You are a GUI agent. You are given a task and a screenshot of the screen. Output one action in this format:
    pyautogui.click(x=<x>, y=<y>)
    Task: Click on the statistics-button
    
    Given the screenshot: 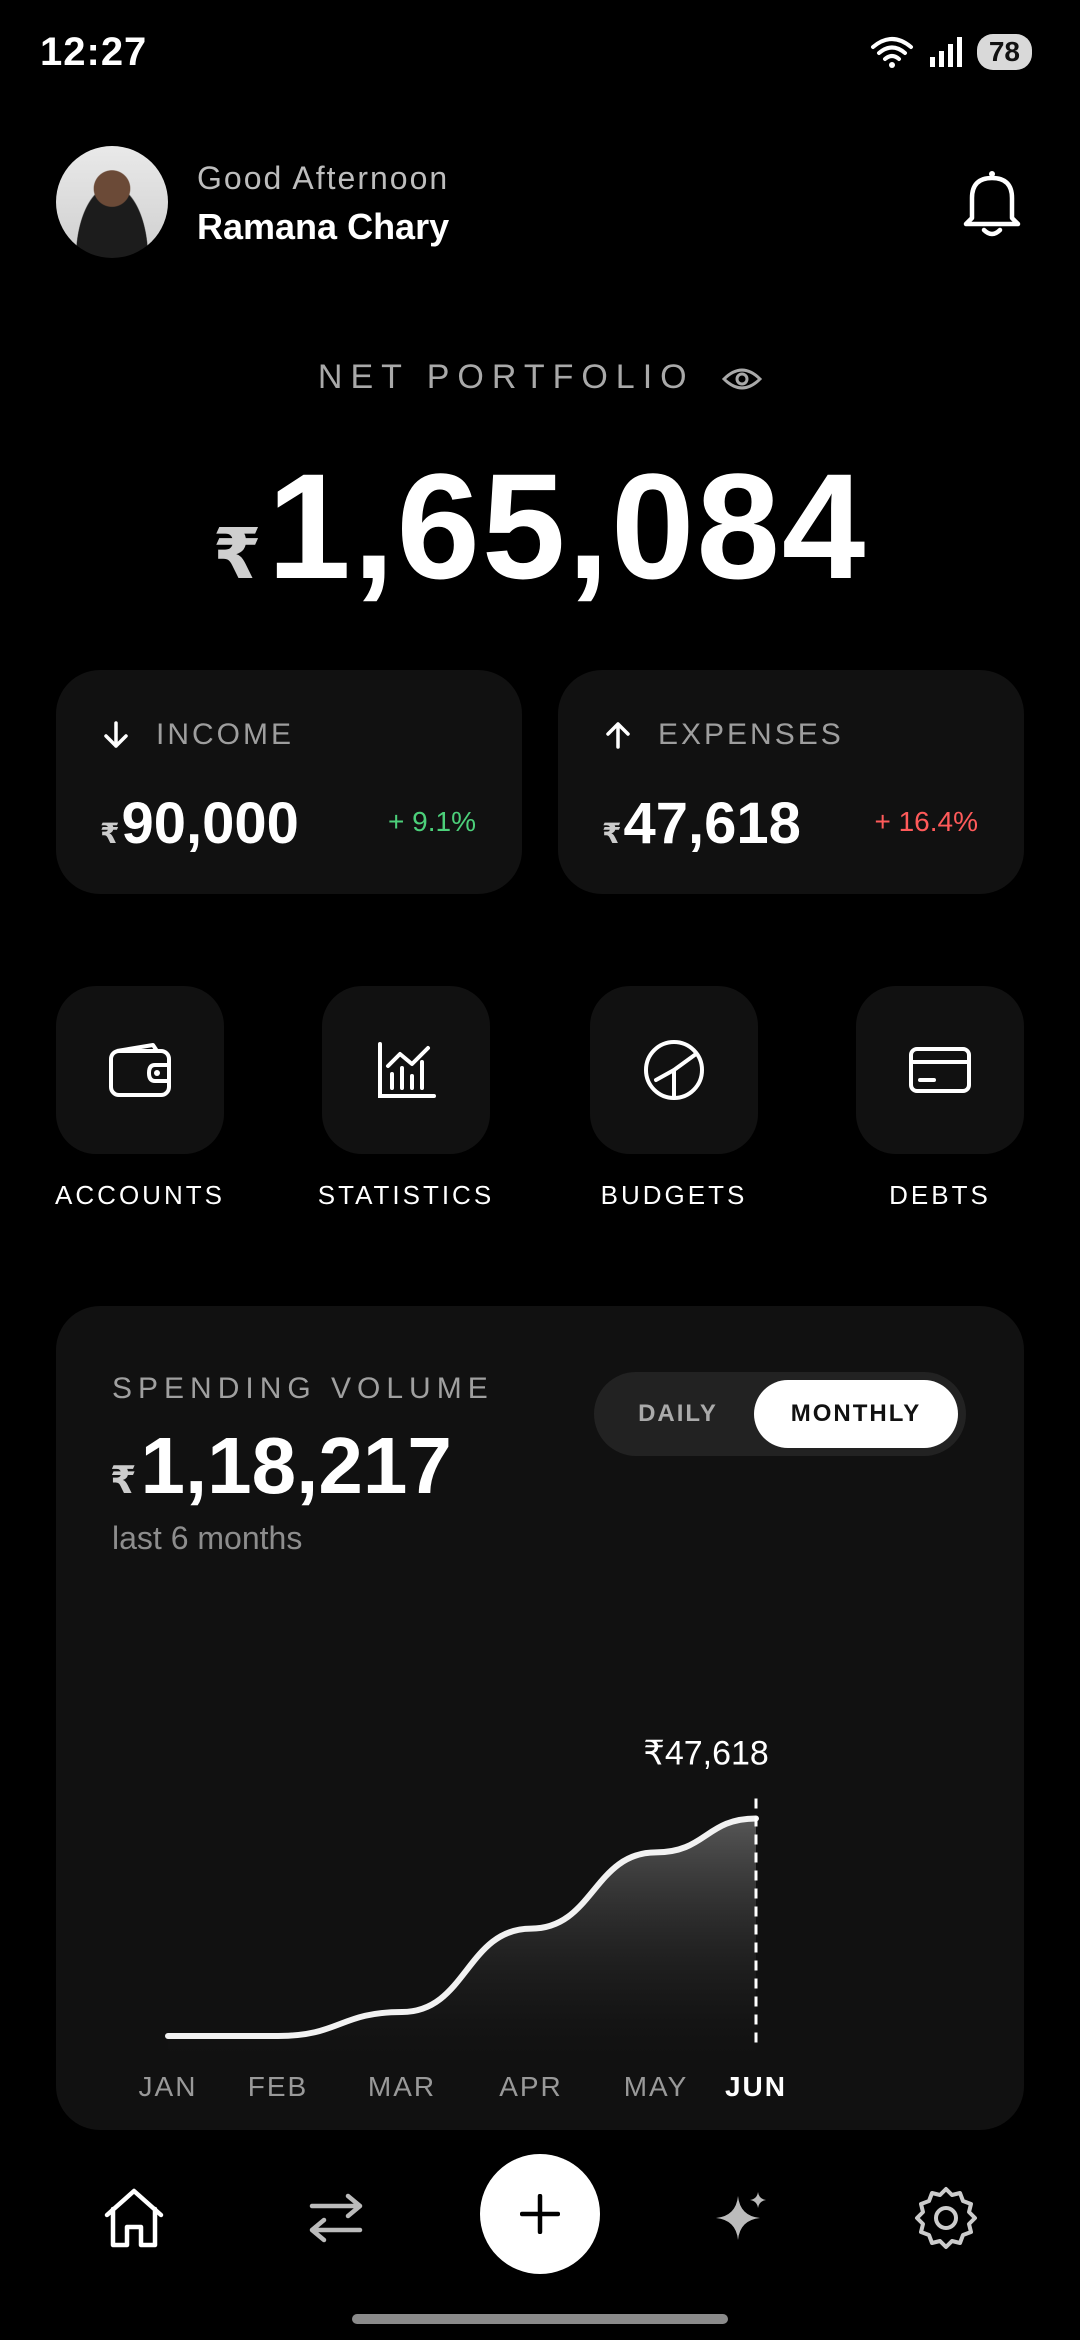 What is the action you would take?
    pyautogui.click(x=406, y=1070)
    